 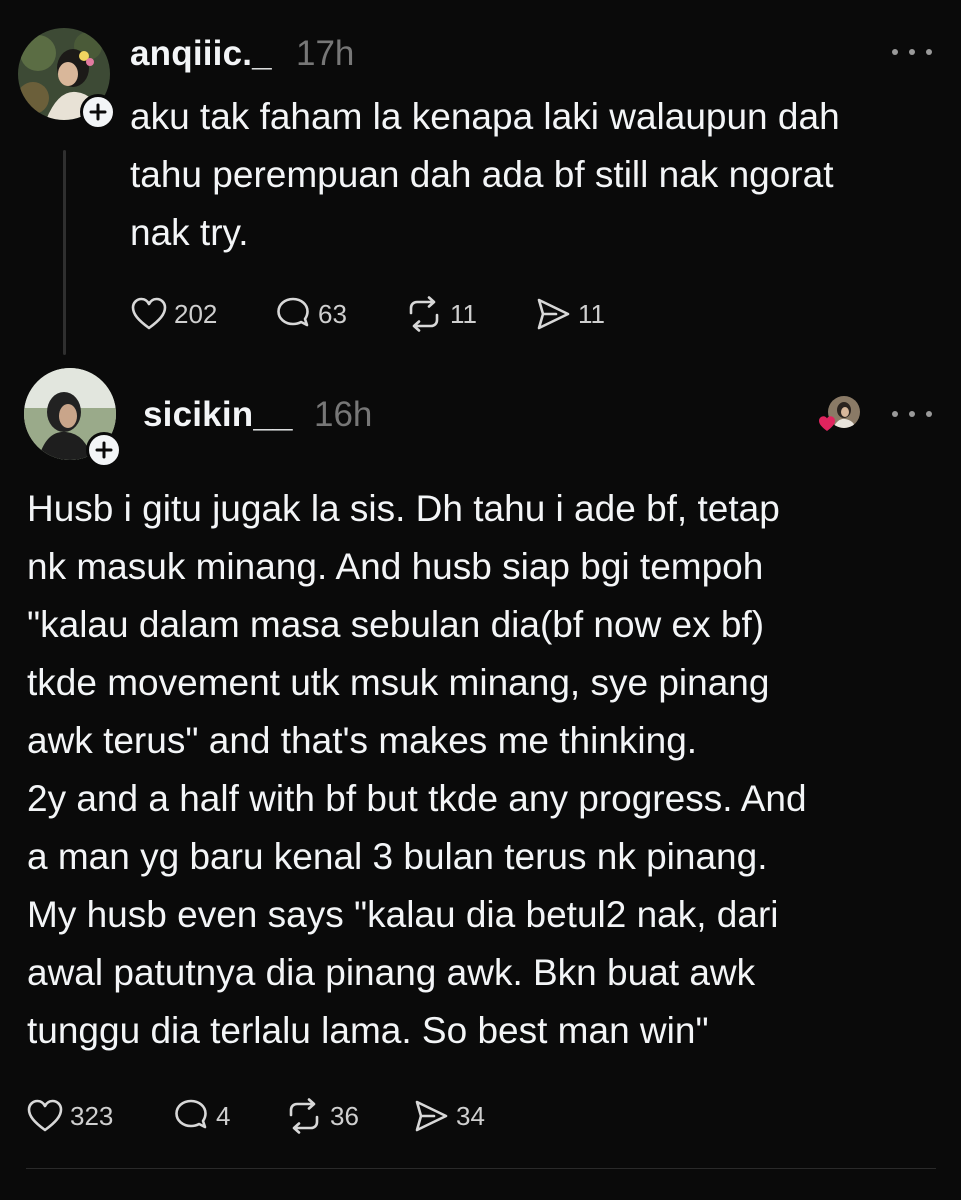 I want to click on reply-button: 63, so click(x=339, y=314).